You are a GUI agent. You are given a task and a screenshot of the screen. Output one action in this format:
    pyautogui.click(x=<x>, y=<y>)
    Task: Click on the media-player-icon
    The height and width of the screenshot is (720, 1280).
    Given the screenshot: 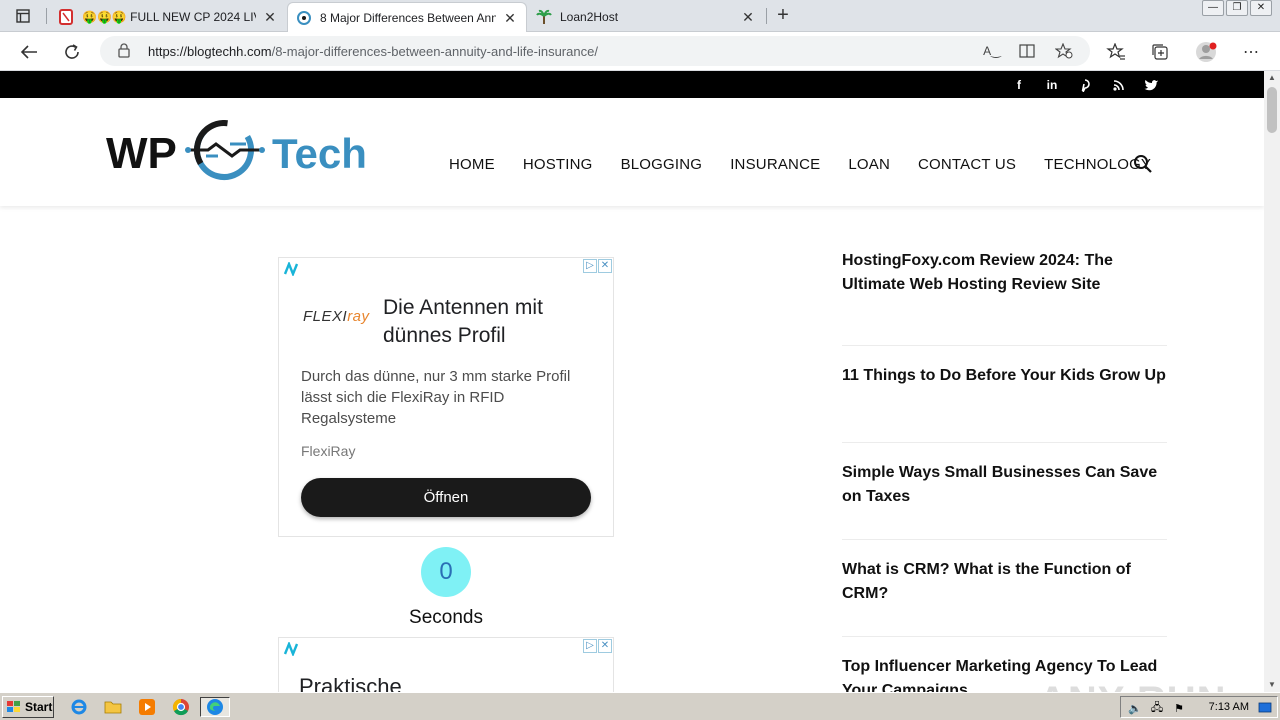 What is the action you would take?
    pyautogui.click(x=147, y=707)
    